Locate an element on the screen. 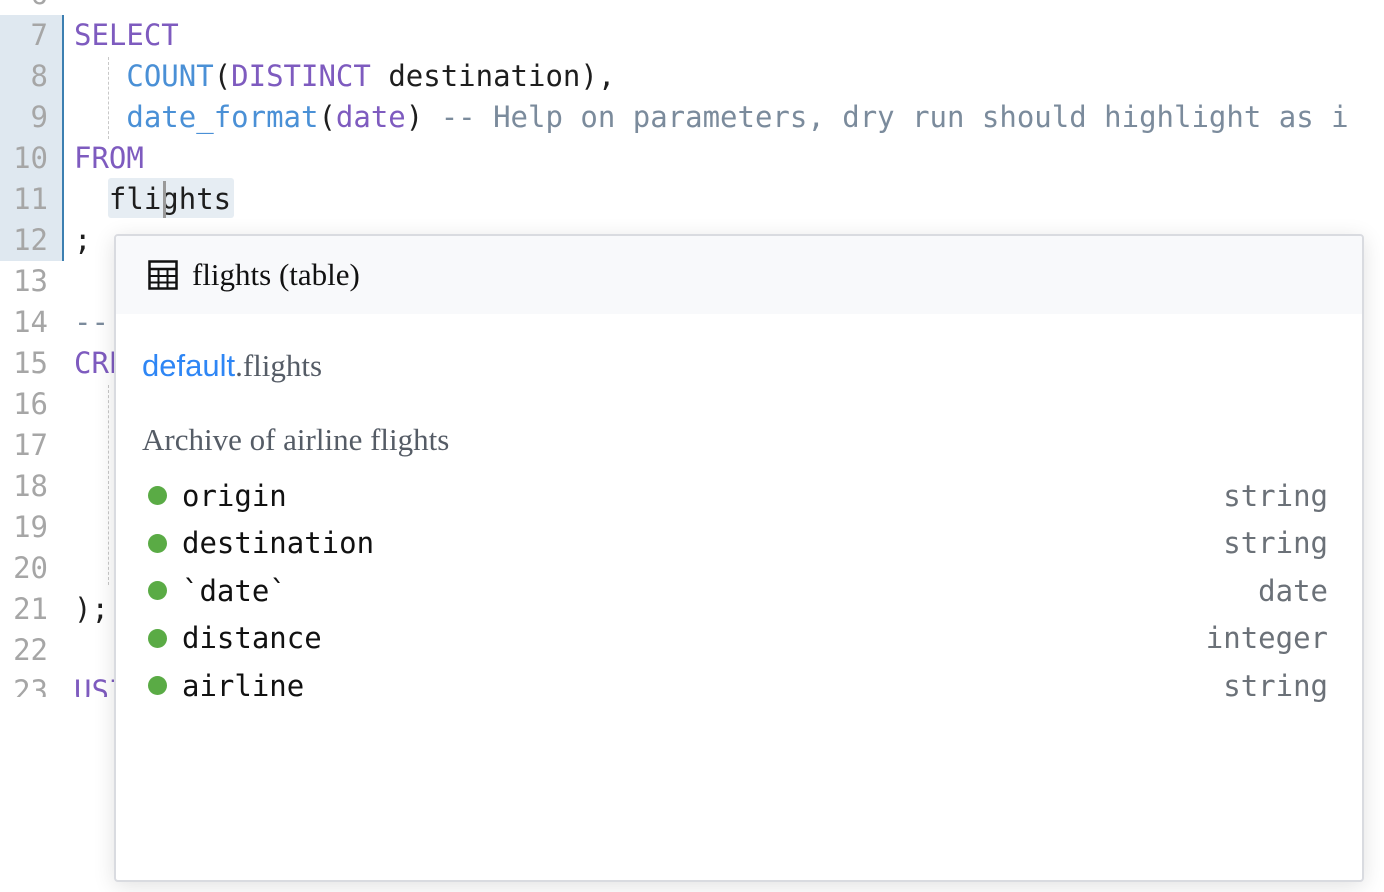 The image size is (1384, 892). code-token: flights is located at coordinates (153, 199).